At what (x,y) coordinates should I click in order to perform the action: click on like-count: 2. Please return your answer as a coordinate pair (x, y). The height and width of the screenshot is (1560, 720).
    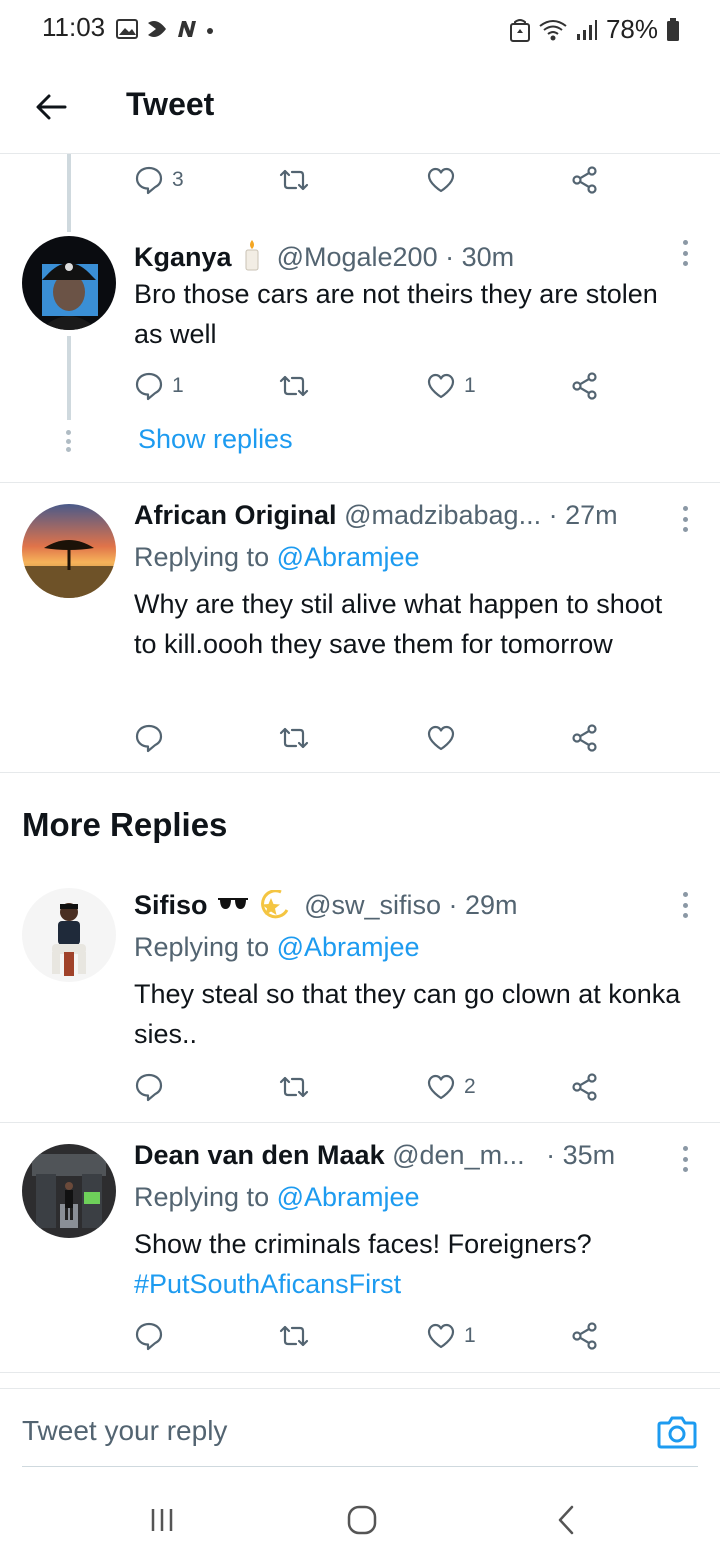
    Looking at the image, I should click on (470, 1086).